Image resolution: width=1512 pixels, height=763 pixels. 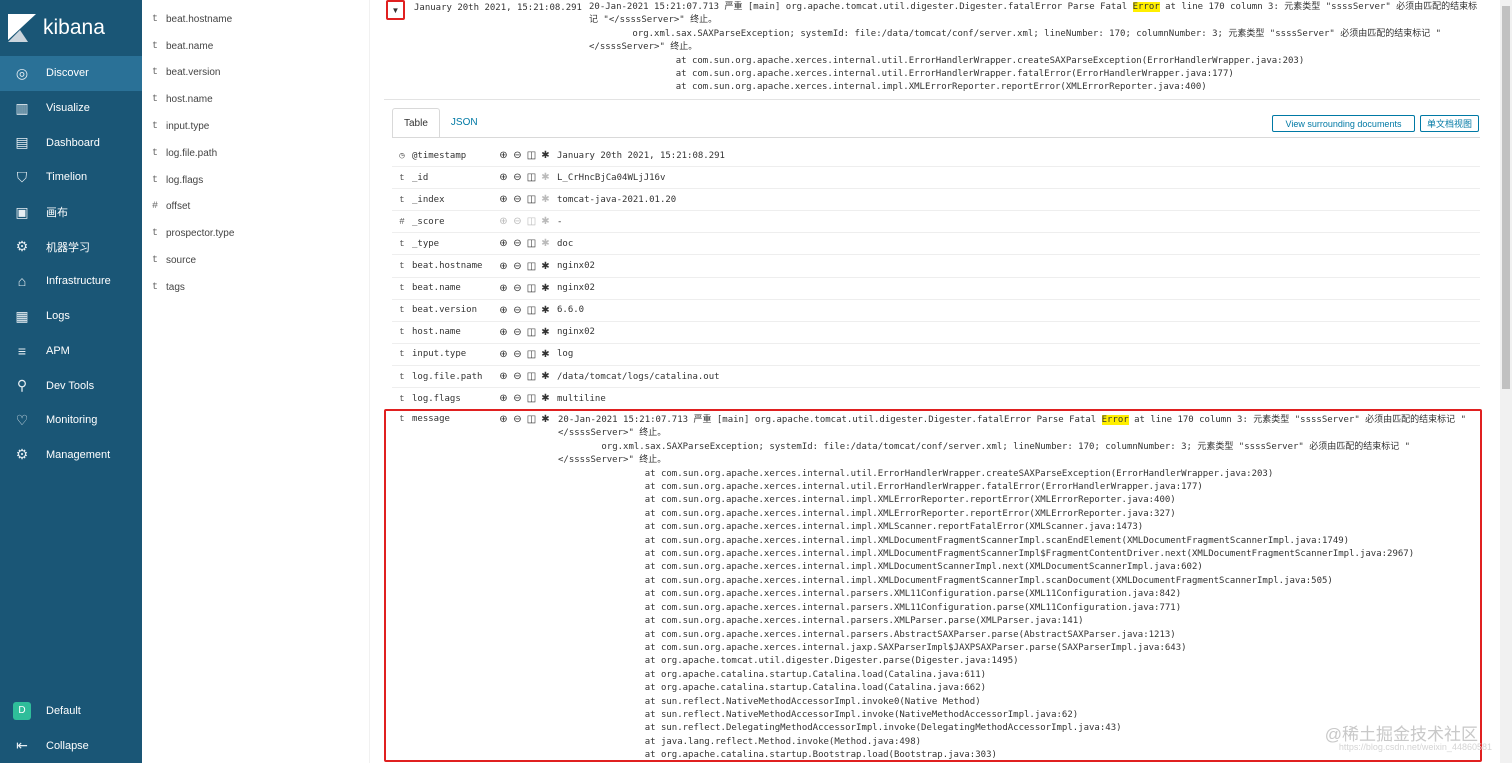 What do you see at coordinates (256, 99) in the screenshot?
I see `field-list-item: t host.name` at bounding box center [256, 99].